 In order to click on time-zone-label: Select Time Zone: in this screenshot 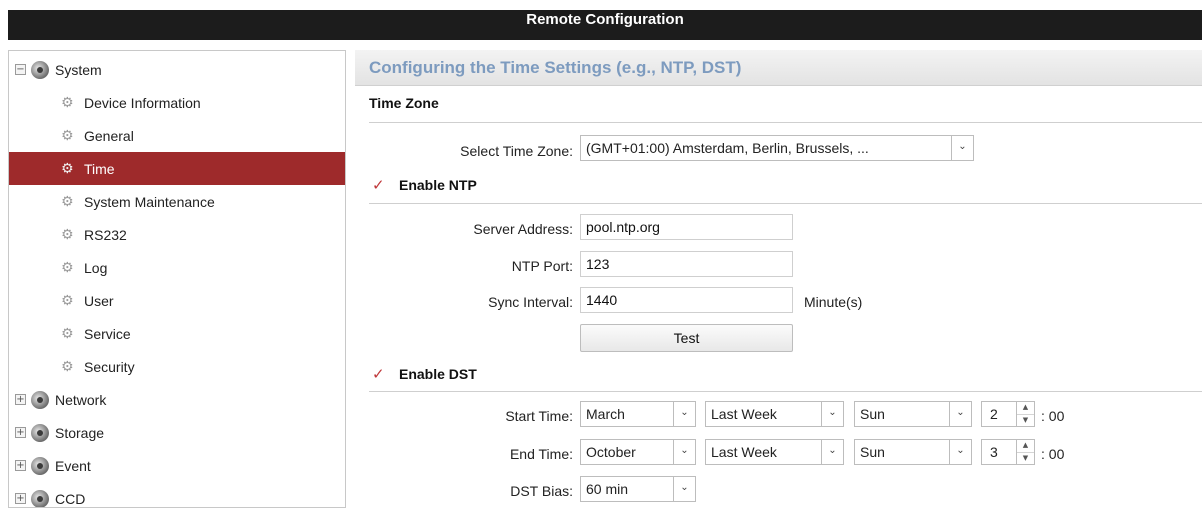, I will do `click(516, 151)`.